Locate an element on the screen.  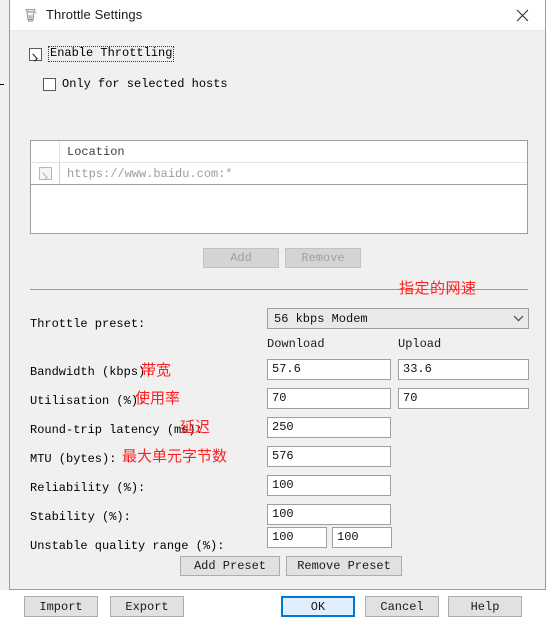
utilisation-label: Utilisation (%): is located at coordinates (88, 401).